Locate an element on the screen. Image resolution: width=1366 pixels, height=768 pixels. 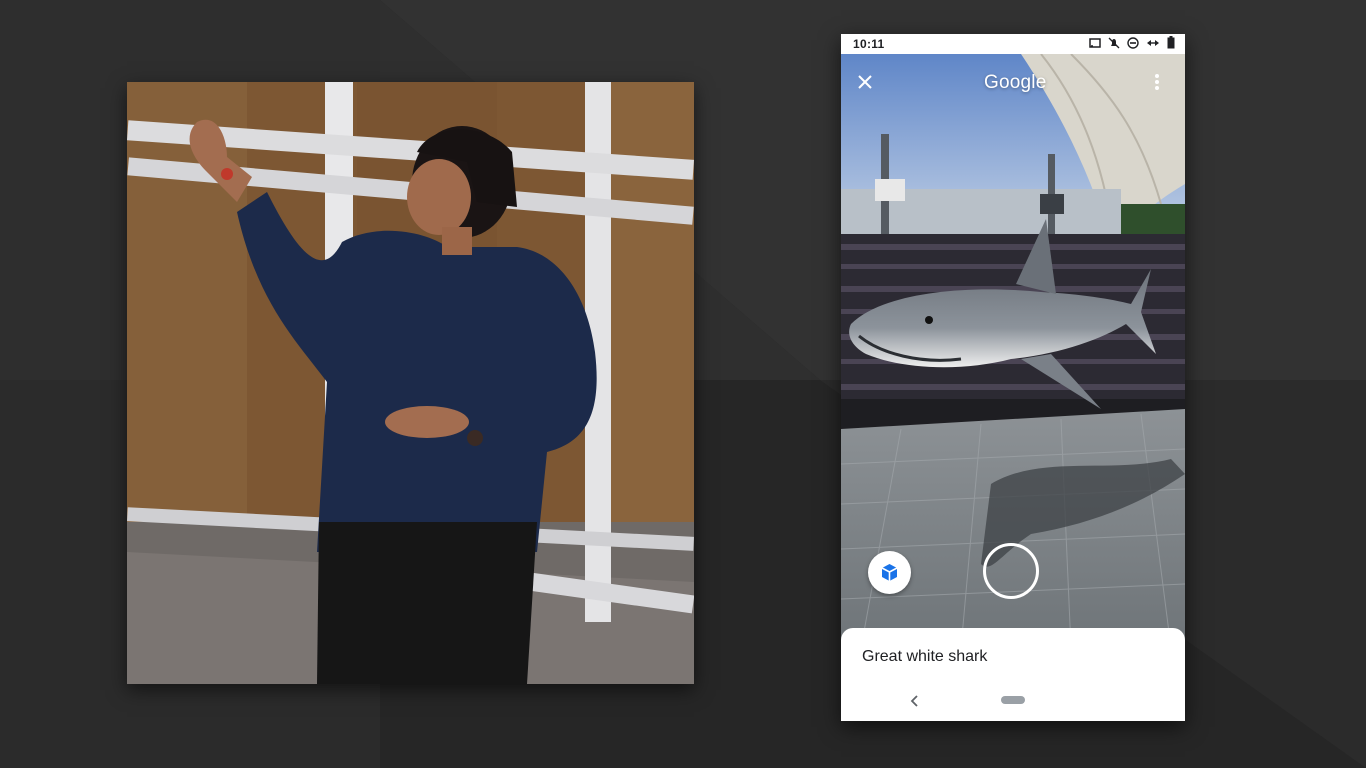
cast-icon is located at coordinates (1095, 44).